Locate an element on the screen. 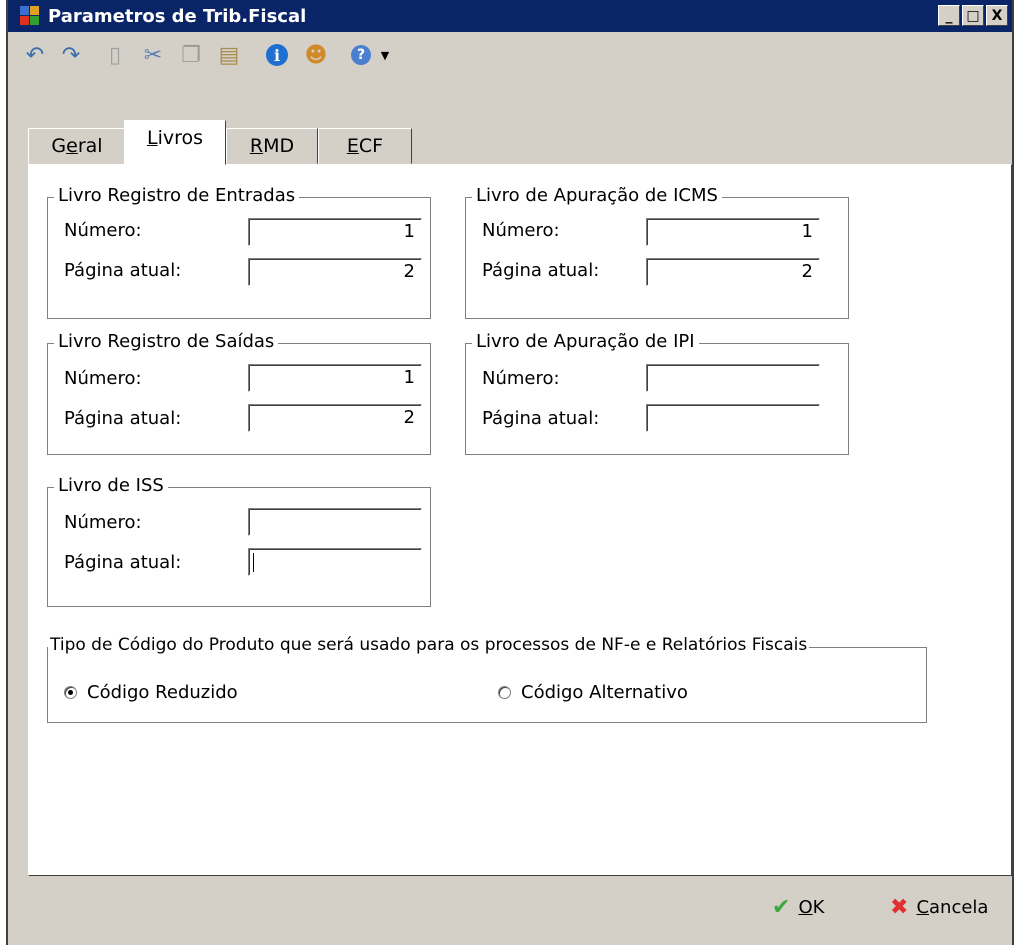  group-legend: Livro de Apuração de IPI is located at coordinates (585, 341).